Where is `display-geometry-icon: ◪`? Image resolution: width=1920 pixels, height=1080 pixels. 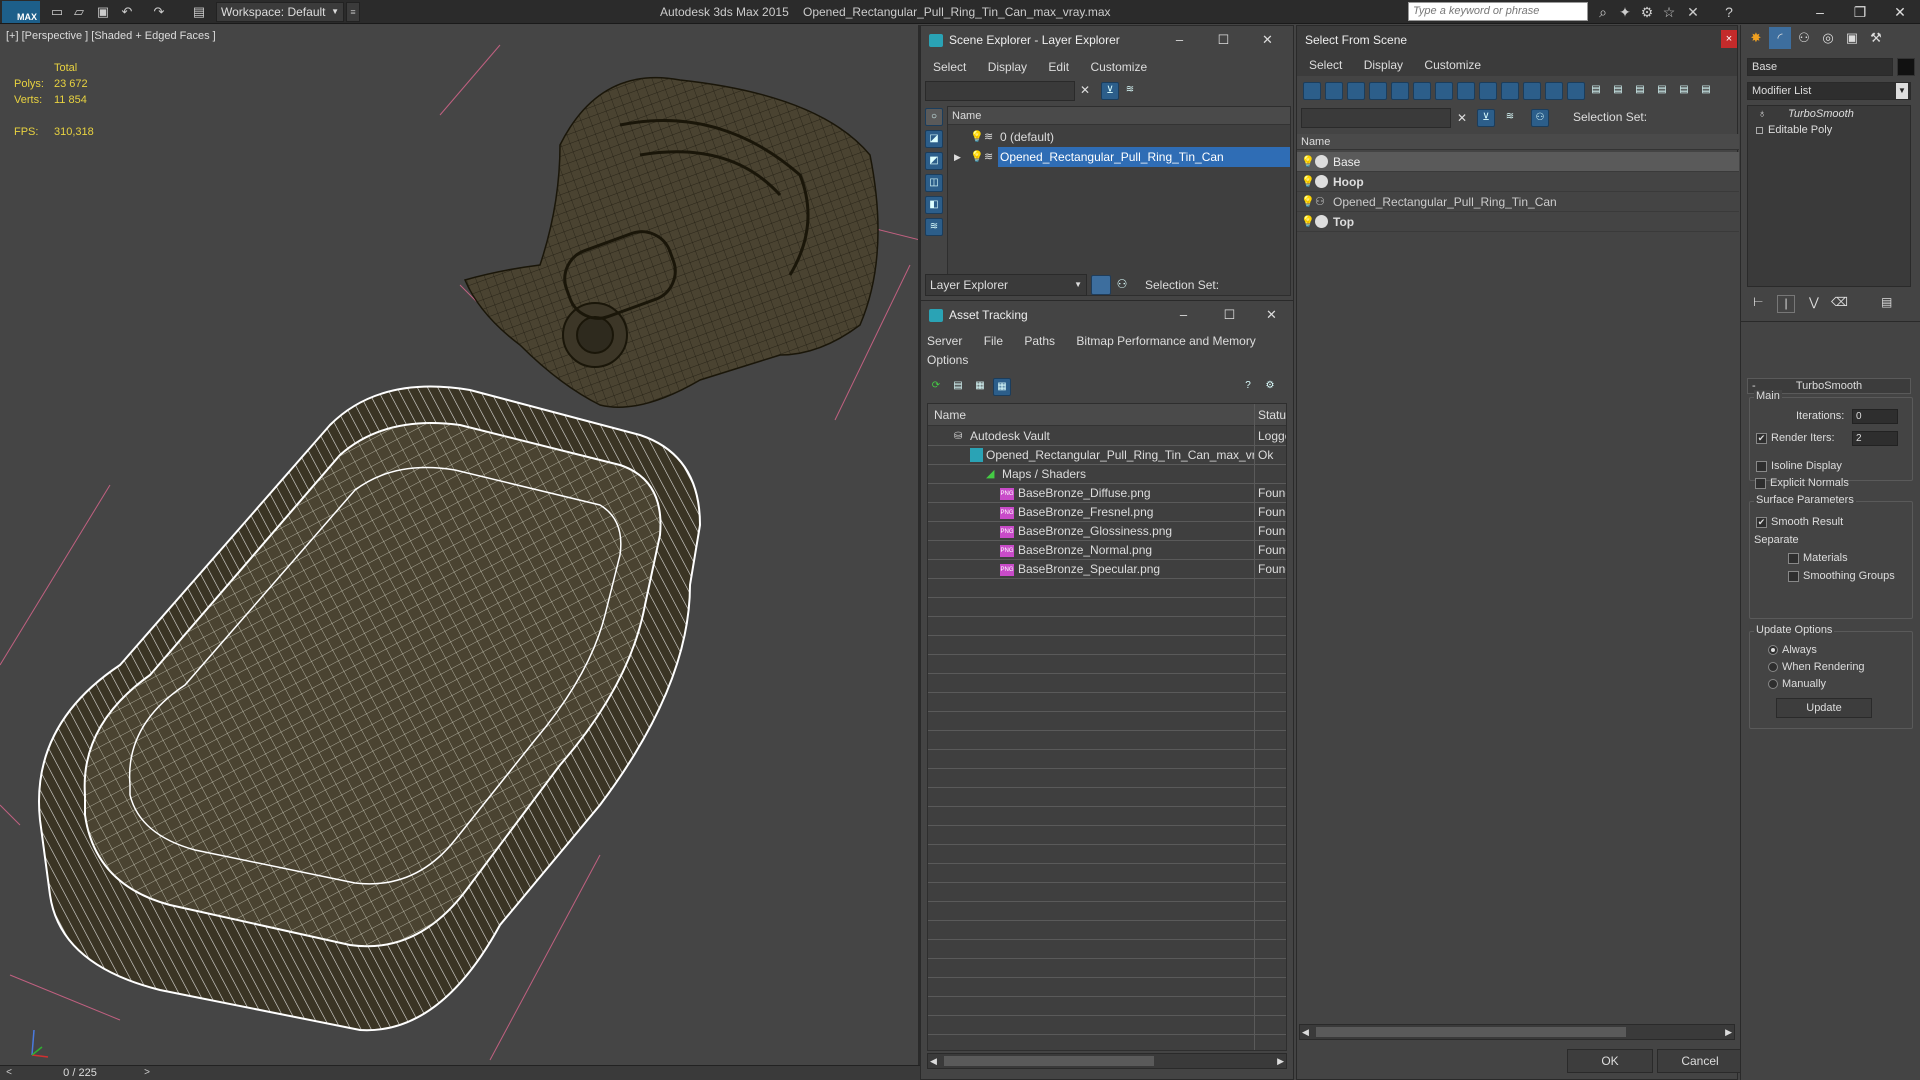 display-geometry-icon: ◪ is located at coordinates (934, 139).